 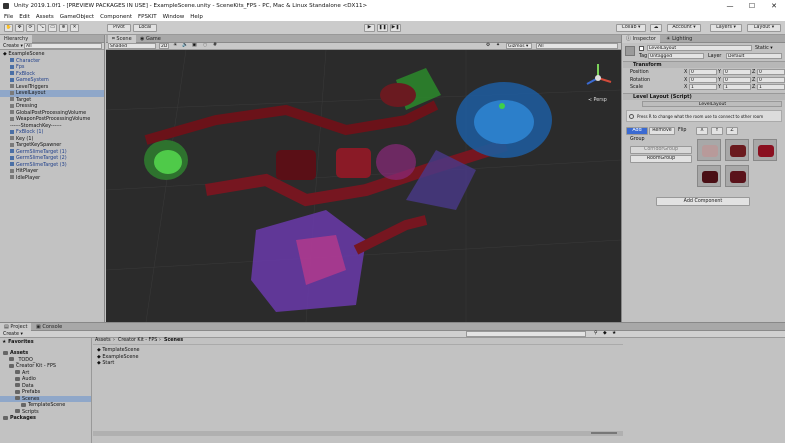 I want to click on gizmos-dropdown: Gizmos ▾, so click(x=519, y=46).